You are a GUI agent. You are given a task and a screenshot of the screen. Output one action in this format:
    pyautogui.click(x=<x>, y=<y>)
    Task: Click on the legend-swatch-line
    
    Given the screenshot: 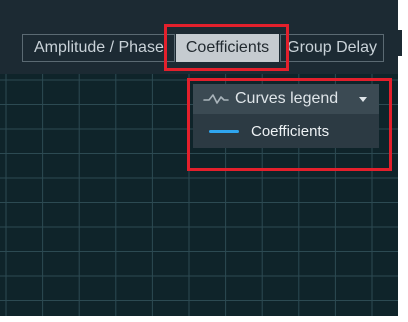 What is the action you would take?
    pyautogui.click(x=224, y=131)
    